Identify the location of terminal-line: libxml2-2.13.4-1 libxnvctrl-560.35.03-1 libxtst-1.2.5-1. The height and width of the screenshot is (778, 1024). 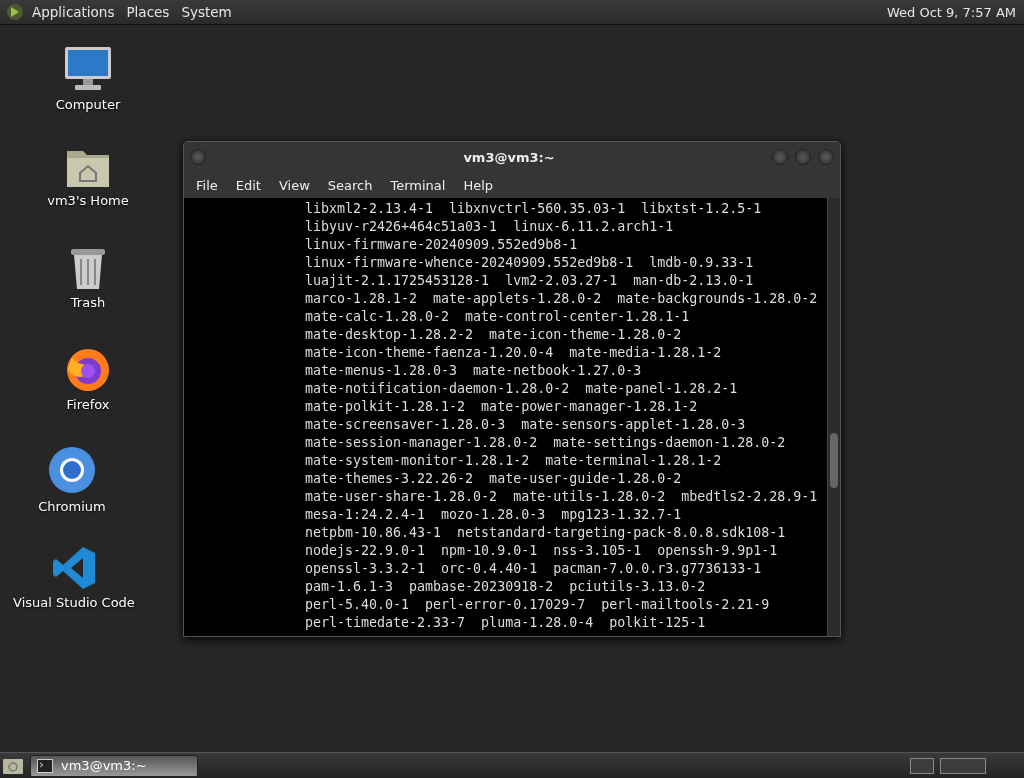
(534, 209).